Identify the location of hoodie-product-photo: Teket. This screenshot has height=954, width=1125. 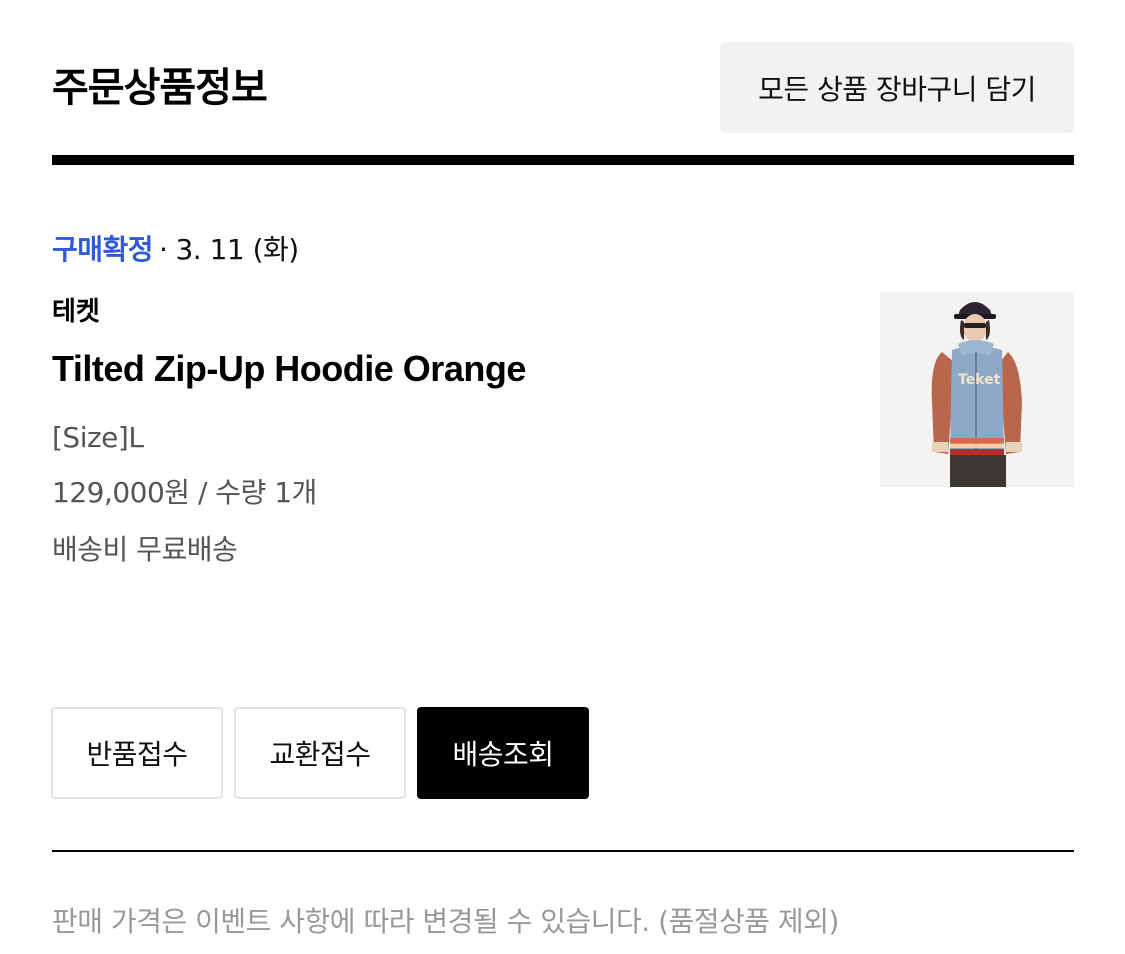
(977, 389).